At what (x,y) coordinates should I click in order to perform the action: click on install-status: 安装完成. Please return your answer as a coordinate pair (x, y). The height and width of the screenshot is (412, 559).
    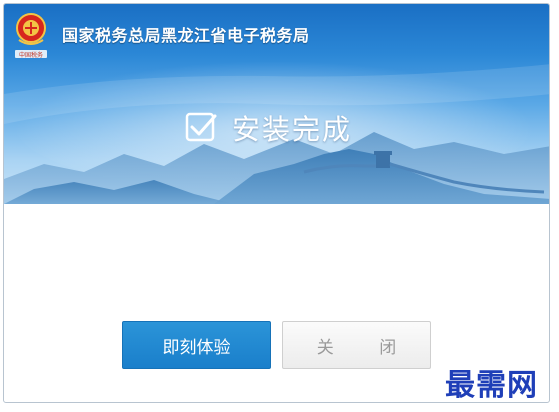
    Looking at the image, I should click on (268, 128).